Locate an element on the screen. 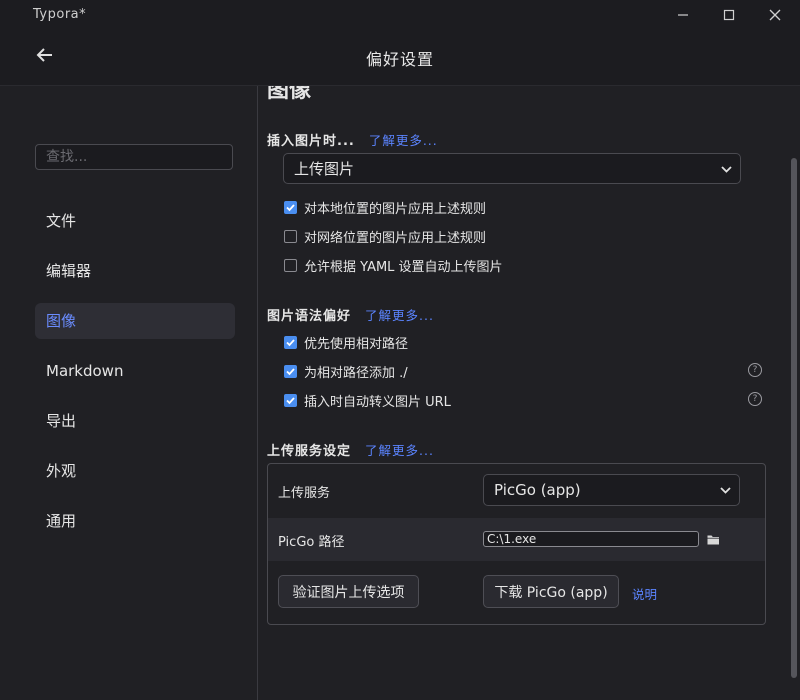  minimize-button is located at coordinates (683, 15).